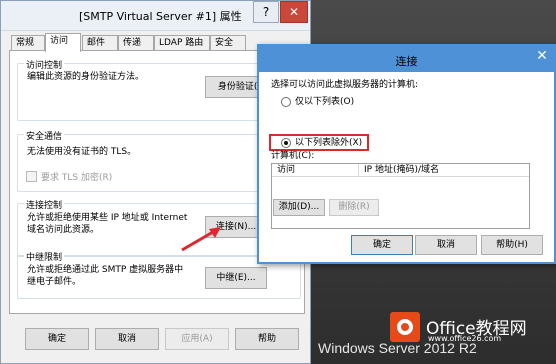 The width and height of the screenshot is (556, 364). What do you see at coordinates (63, 230) in the screenshot?
I see `connection-description-line2: 域名访问此资源。` at bounding box center [63, 230].